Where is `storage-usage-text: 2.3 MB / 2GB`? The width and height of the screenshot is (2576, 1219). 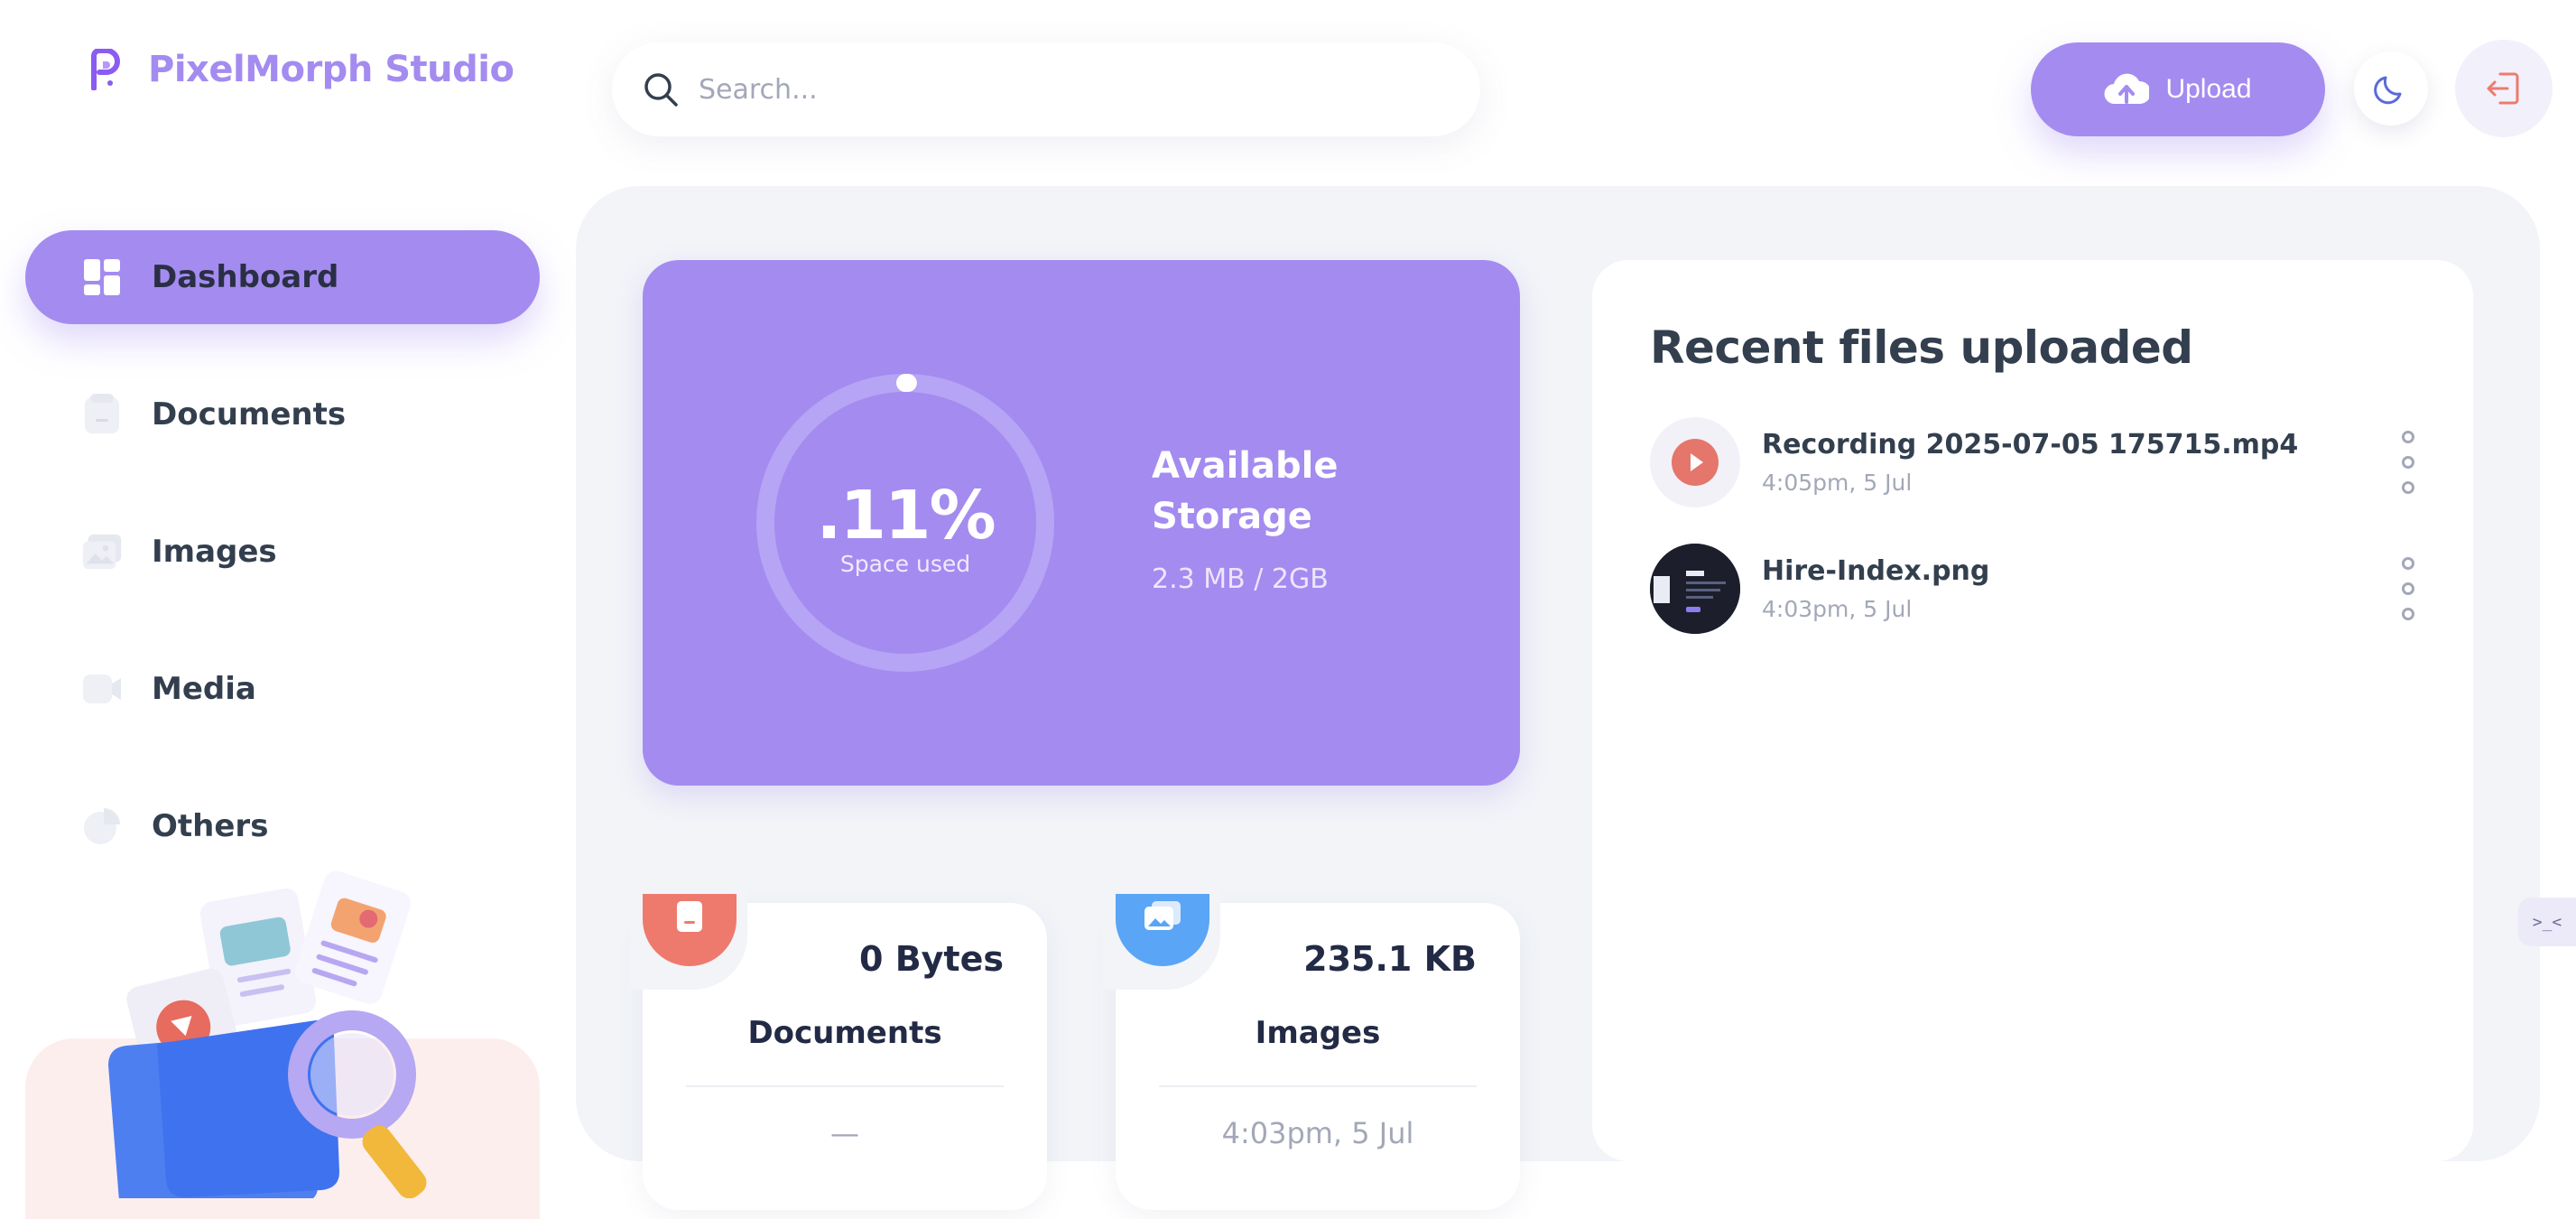
storage-usage-text: 2.3 MB / 2GB is located at coordinates (1240, 579).